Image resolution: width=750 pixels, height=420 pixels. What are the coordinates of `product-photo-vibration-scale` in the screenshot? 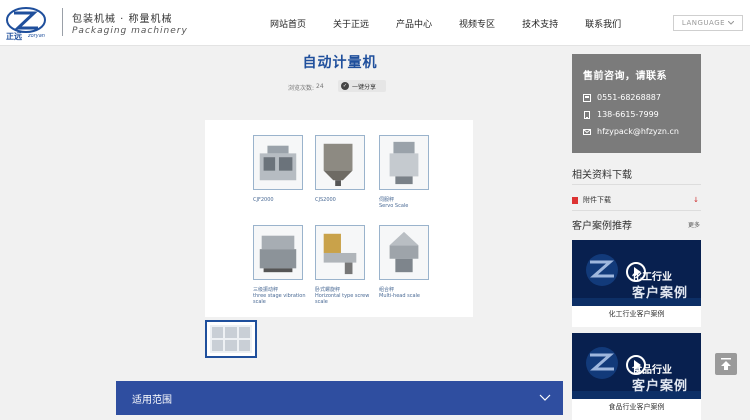 It's located at (278, 252).